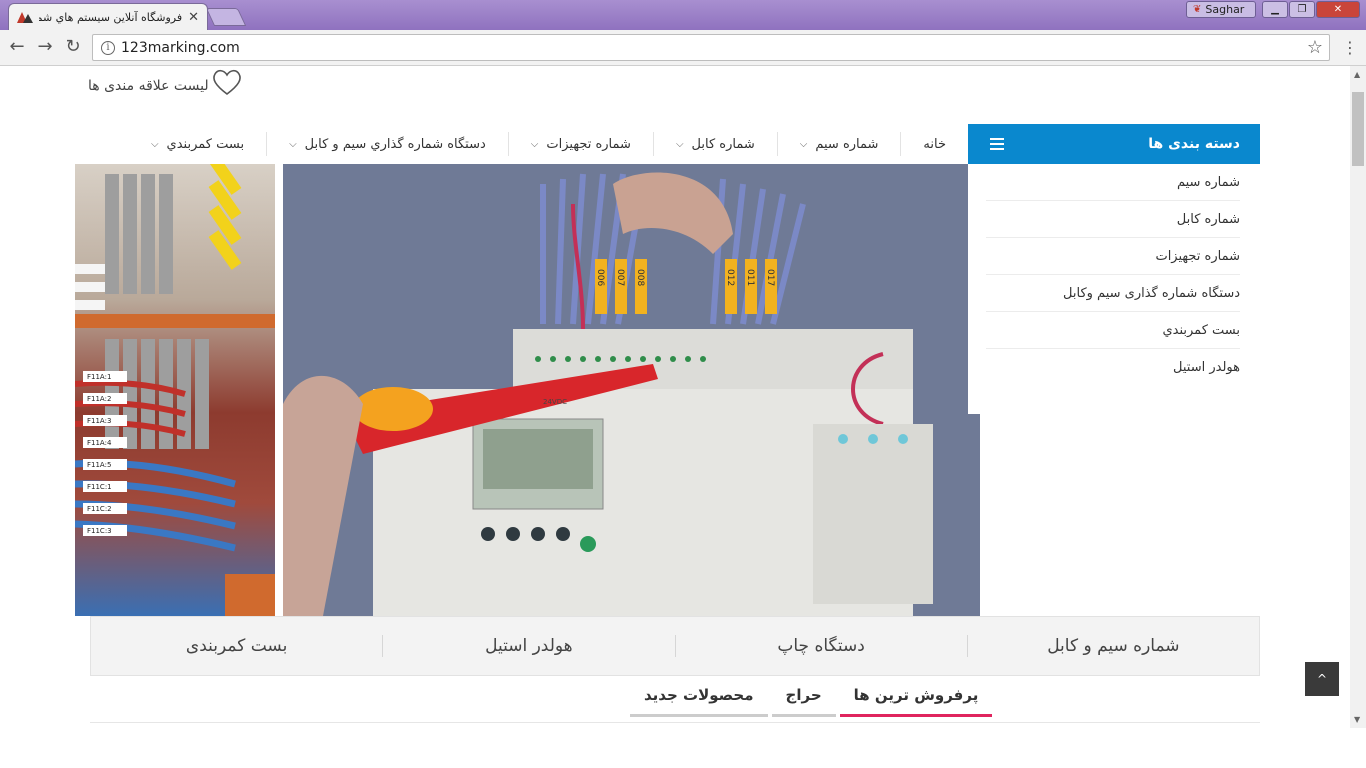  What do you see at coordinates (1113, 293) in the screenshot?
I see `category-item-marking-device: دستگاه شماره گذاری سیم وکابل` at bounding box center [1113, 293].